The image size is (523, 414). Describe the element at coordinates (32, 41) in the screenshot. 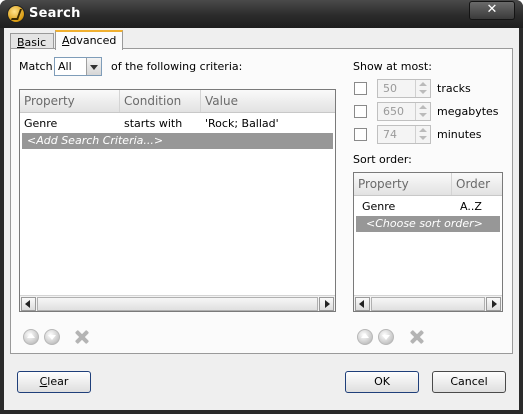

I see `tab-basic: Basic` at that location.